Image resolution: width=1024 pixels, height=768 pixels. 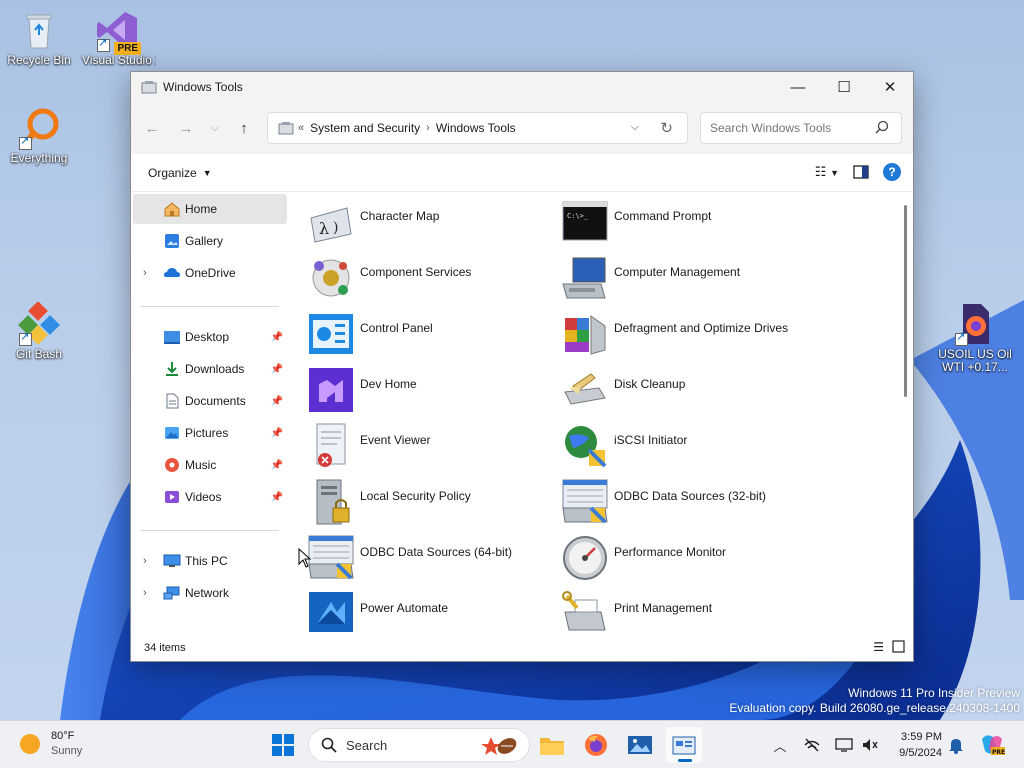 I want to click on system-clock: 3:59 PM 9/5/2024, so click(x=916, y=745).